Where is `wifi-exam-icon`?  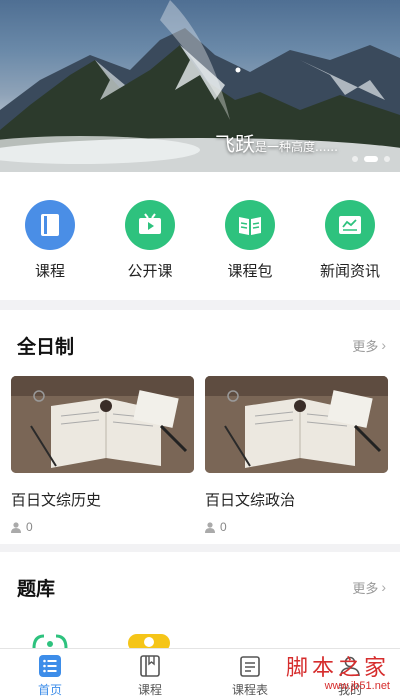 wifi-exam-icon is located at coordinates (50, 639).